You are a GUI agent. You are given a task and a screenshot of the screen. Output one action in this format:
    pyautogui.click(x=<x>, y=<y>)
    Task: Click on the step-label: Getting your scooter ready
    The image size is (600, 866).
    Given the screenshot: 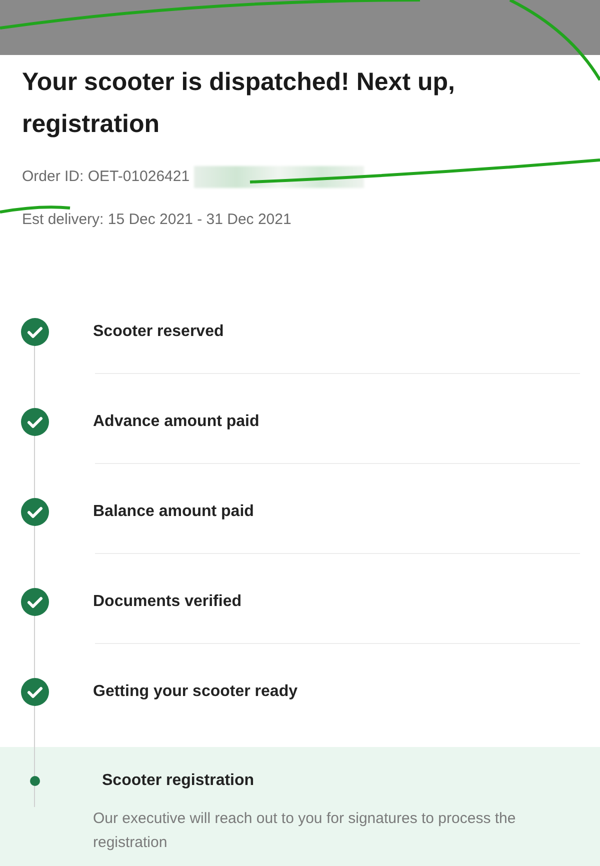 What is the action you would take?
    pyautogui.click(x=195, y=692)
    